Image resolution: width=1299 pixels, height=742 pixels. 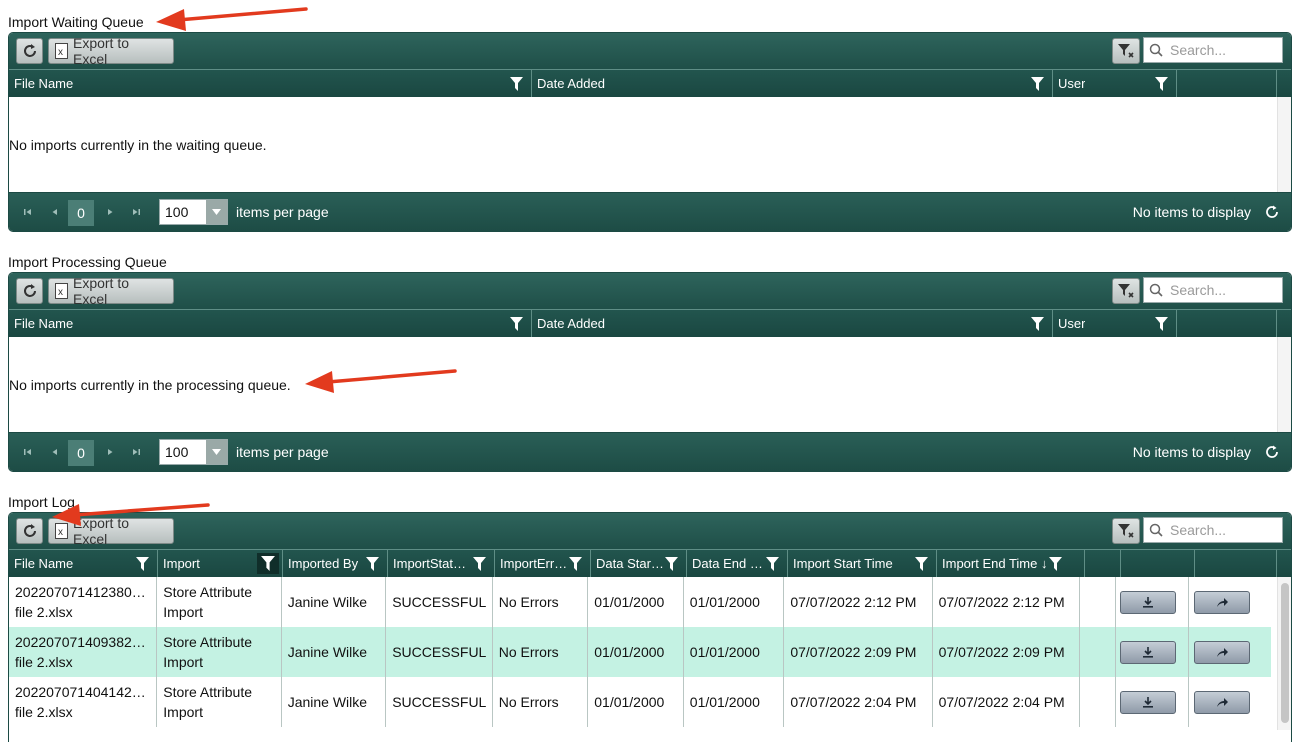 I want to click on column-header-action, so click(x=1236, y=563).